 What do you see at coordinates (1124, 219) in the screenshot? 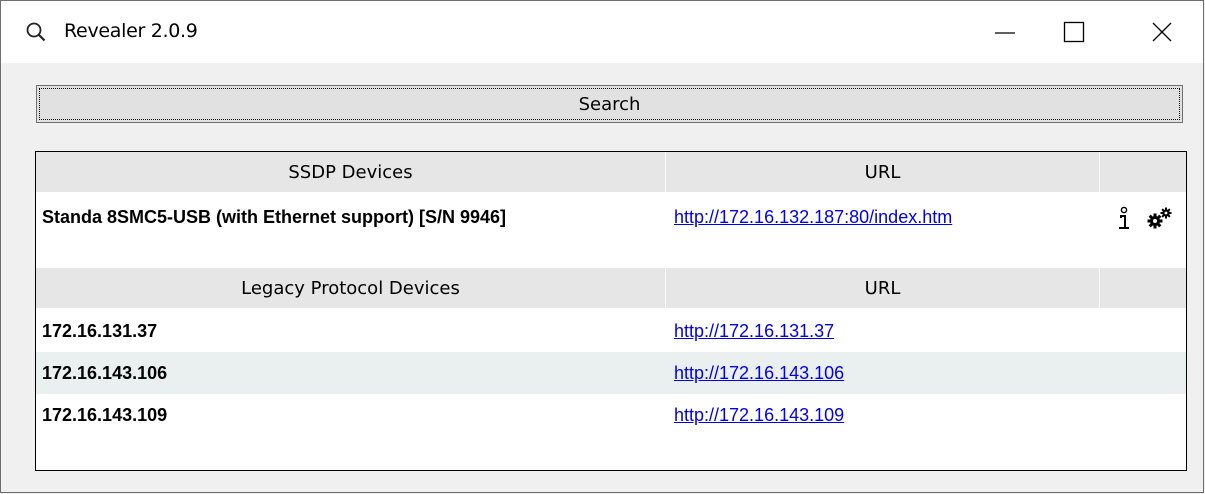
I see `info-icon` at bounding box center [1124, 219].